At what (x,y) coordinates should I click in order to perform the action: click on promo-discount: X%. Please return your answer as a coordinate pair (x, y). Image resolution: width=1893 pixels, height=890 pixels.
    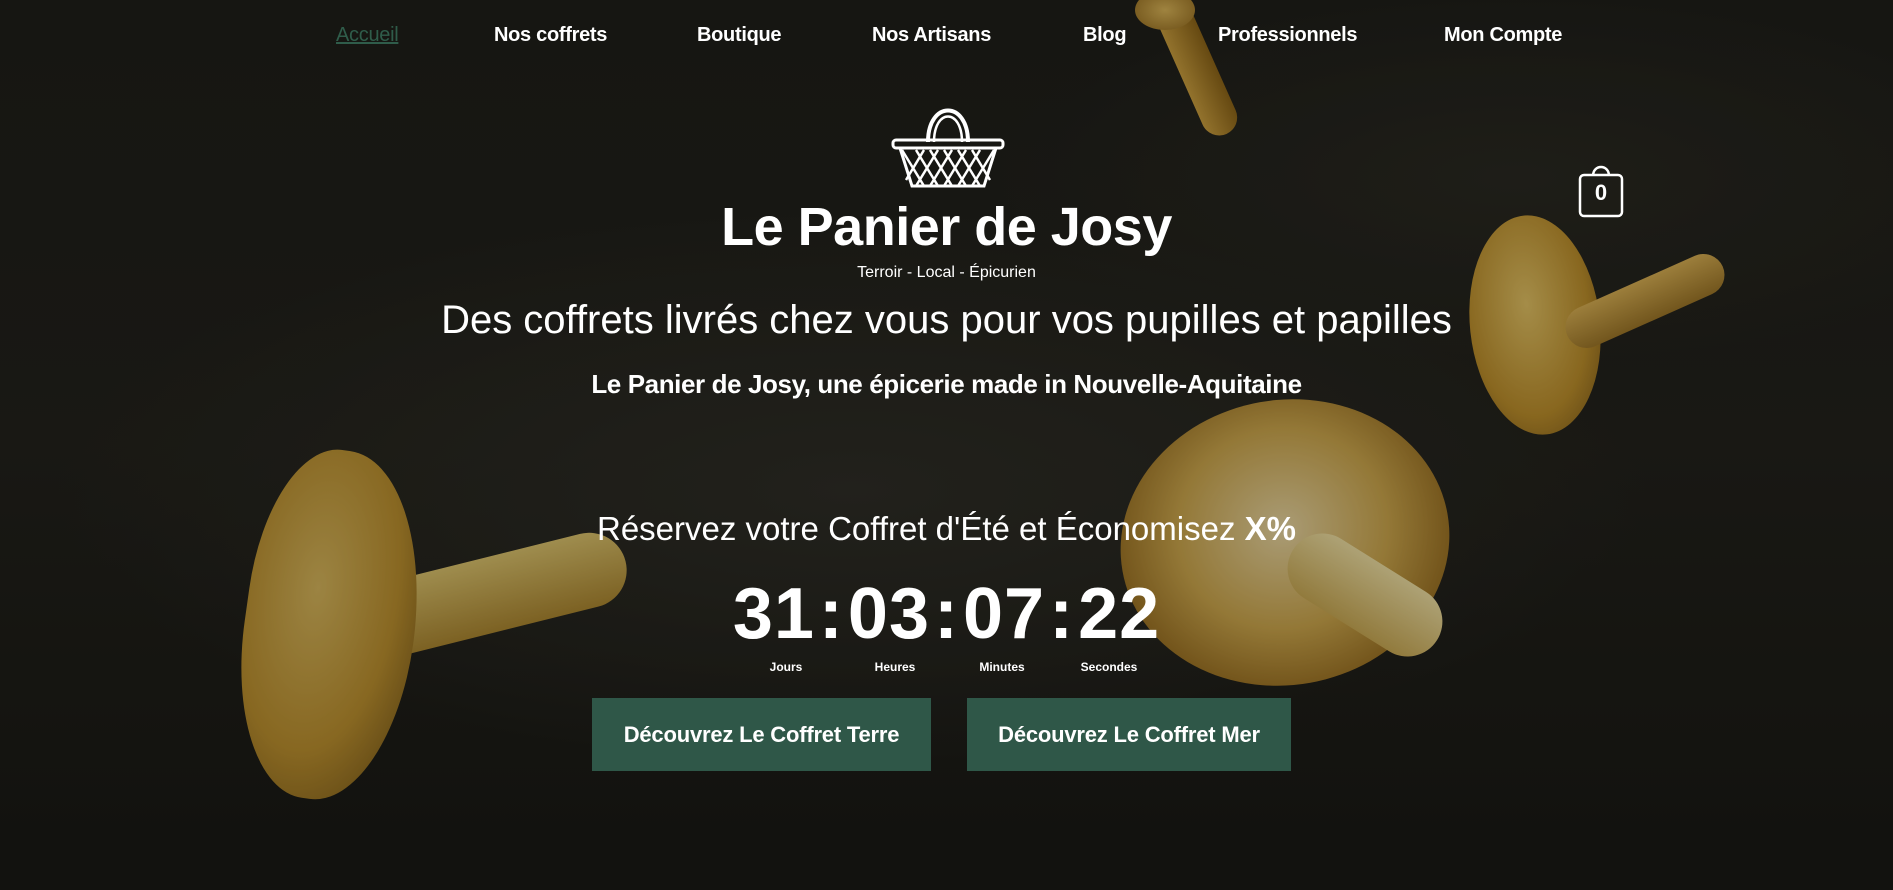
    Looking at the image, I should click on (1270, 528).